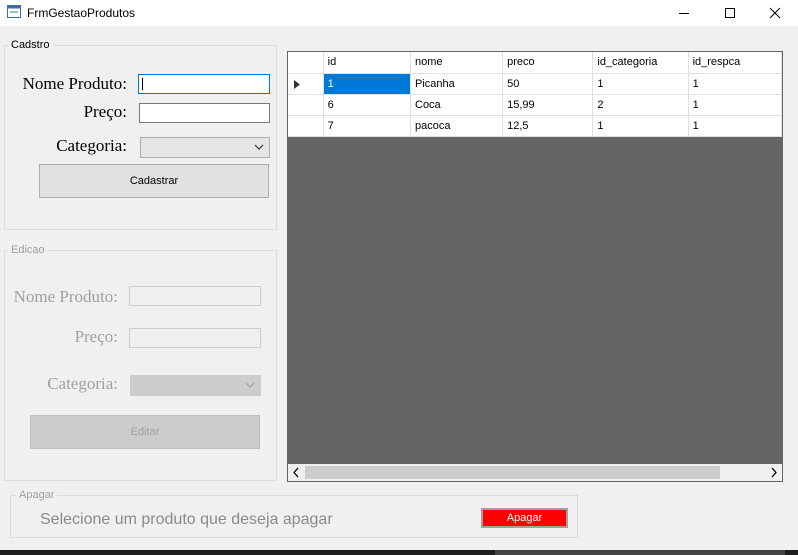 The image size is (798, 555). What do you see at coordinates (195, 338) in the screenshot?
I see `edicao-preco-input` at bounding box center [195, 338].